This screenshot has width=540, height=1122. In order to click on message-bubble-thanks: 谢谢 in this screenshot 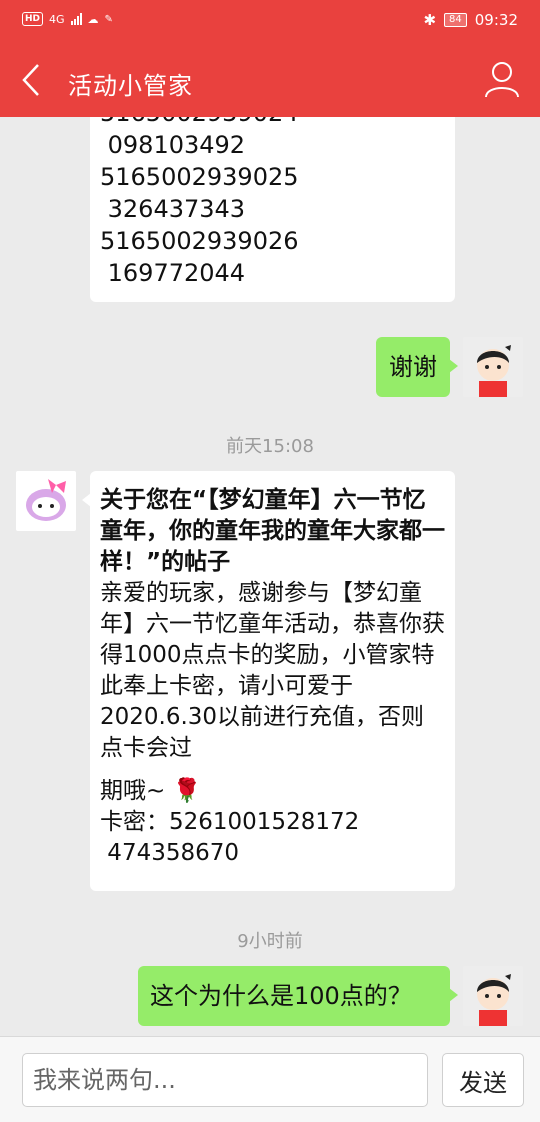, I will do `click(417, 367)`.